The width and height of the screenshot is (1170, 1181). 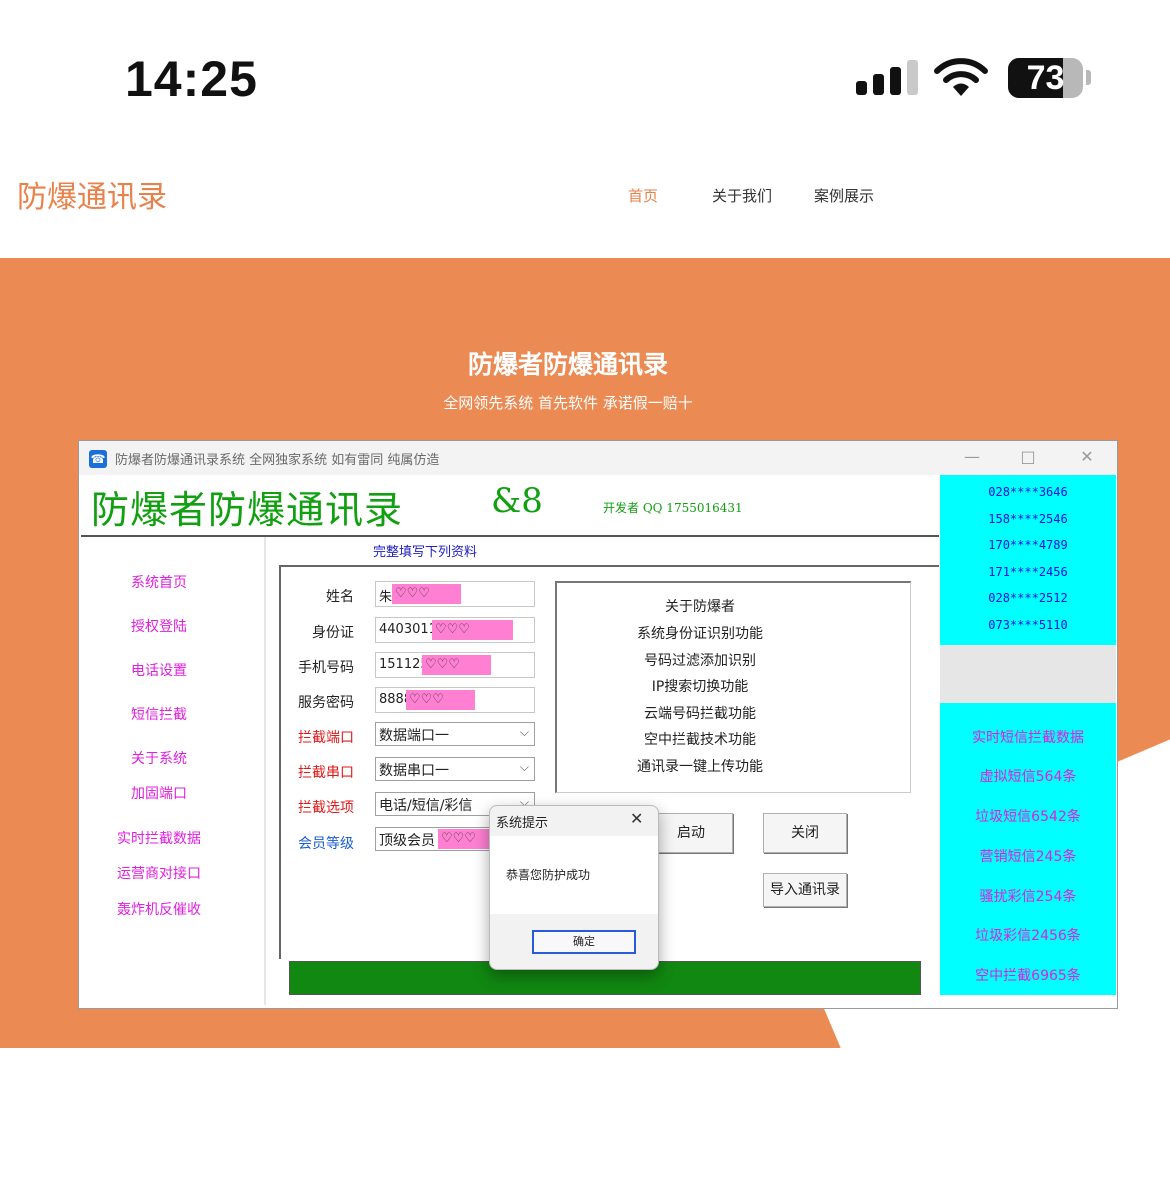 I want to click on import-contacts-button: 导入通讯录, so click(x=805, y=890).